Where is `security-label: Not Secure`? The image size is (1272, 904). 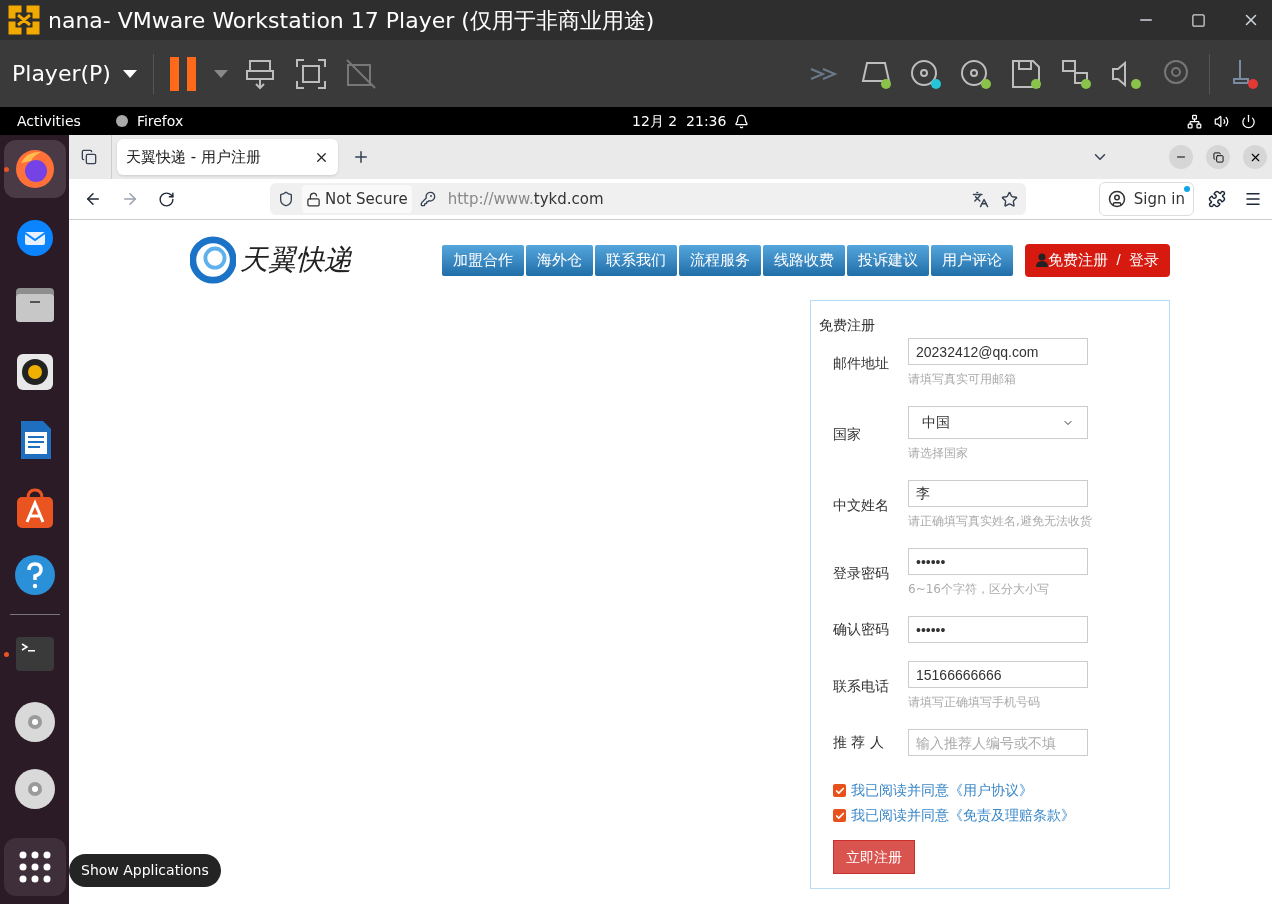
security-label: Not Secure is located at coordinates (366, 199).